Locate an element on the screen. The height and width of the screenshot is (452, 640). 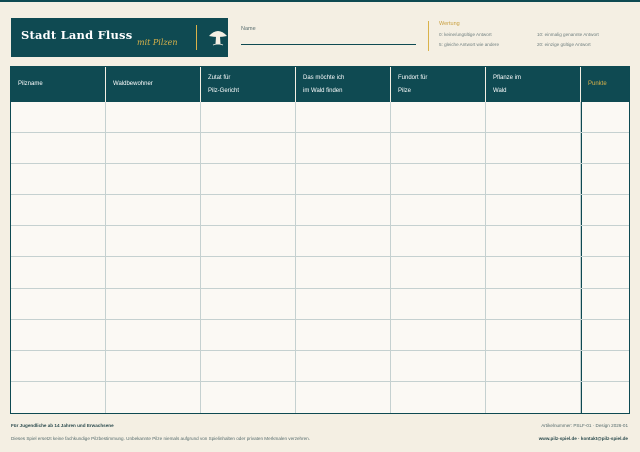
column-header-pilzname: Pilzname is located at coordinates (58, 84).